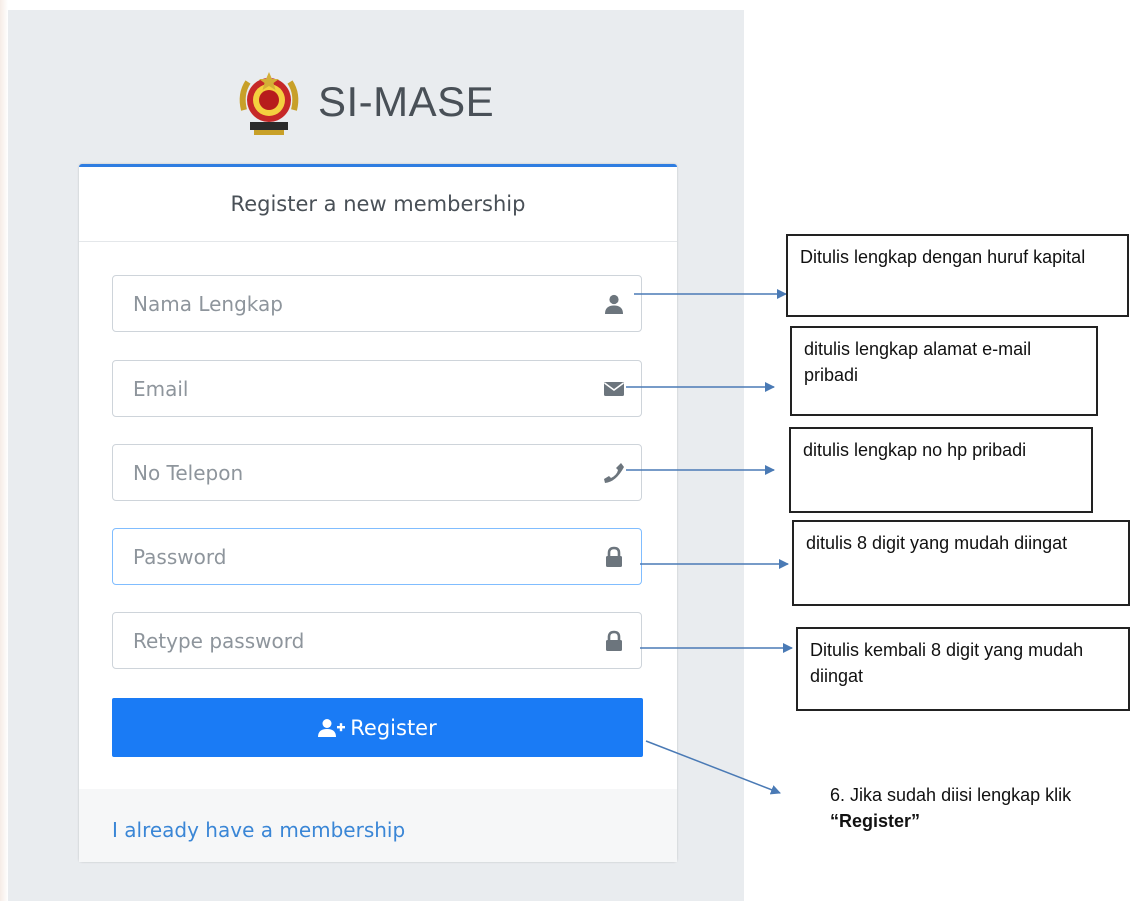  I want to click on callout-password: ditulis 8 digit yang mudah diingat, so click(961, 563).